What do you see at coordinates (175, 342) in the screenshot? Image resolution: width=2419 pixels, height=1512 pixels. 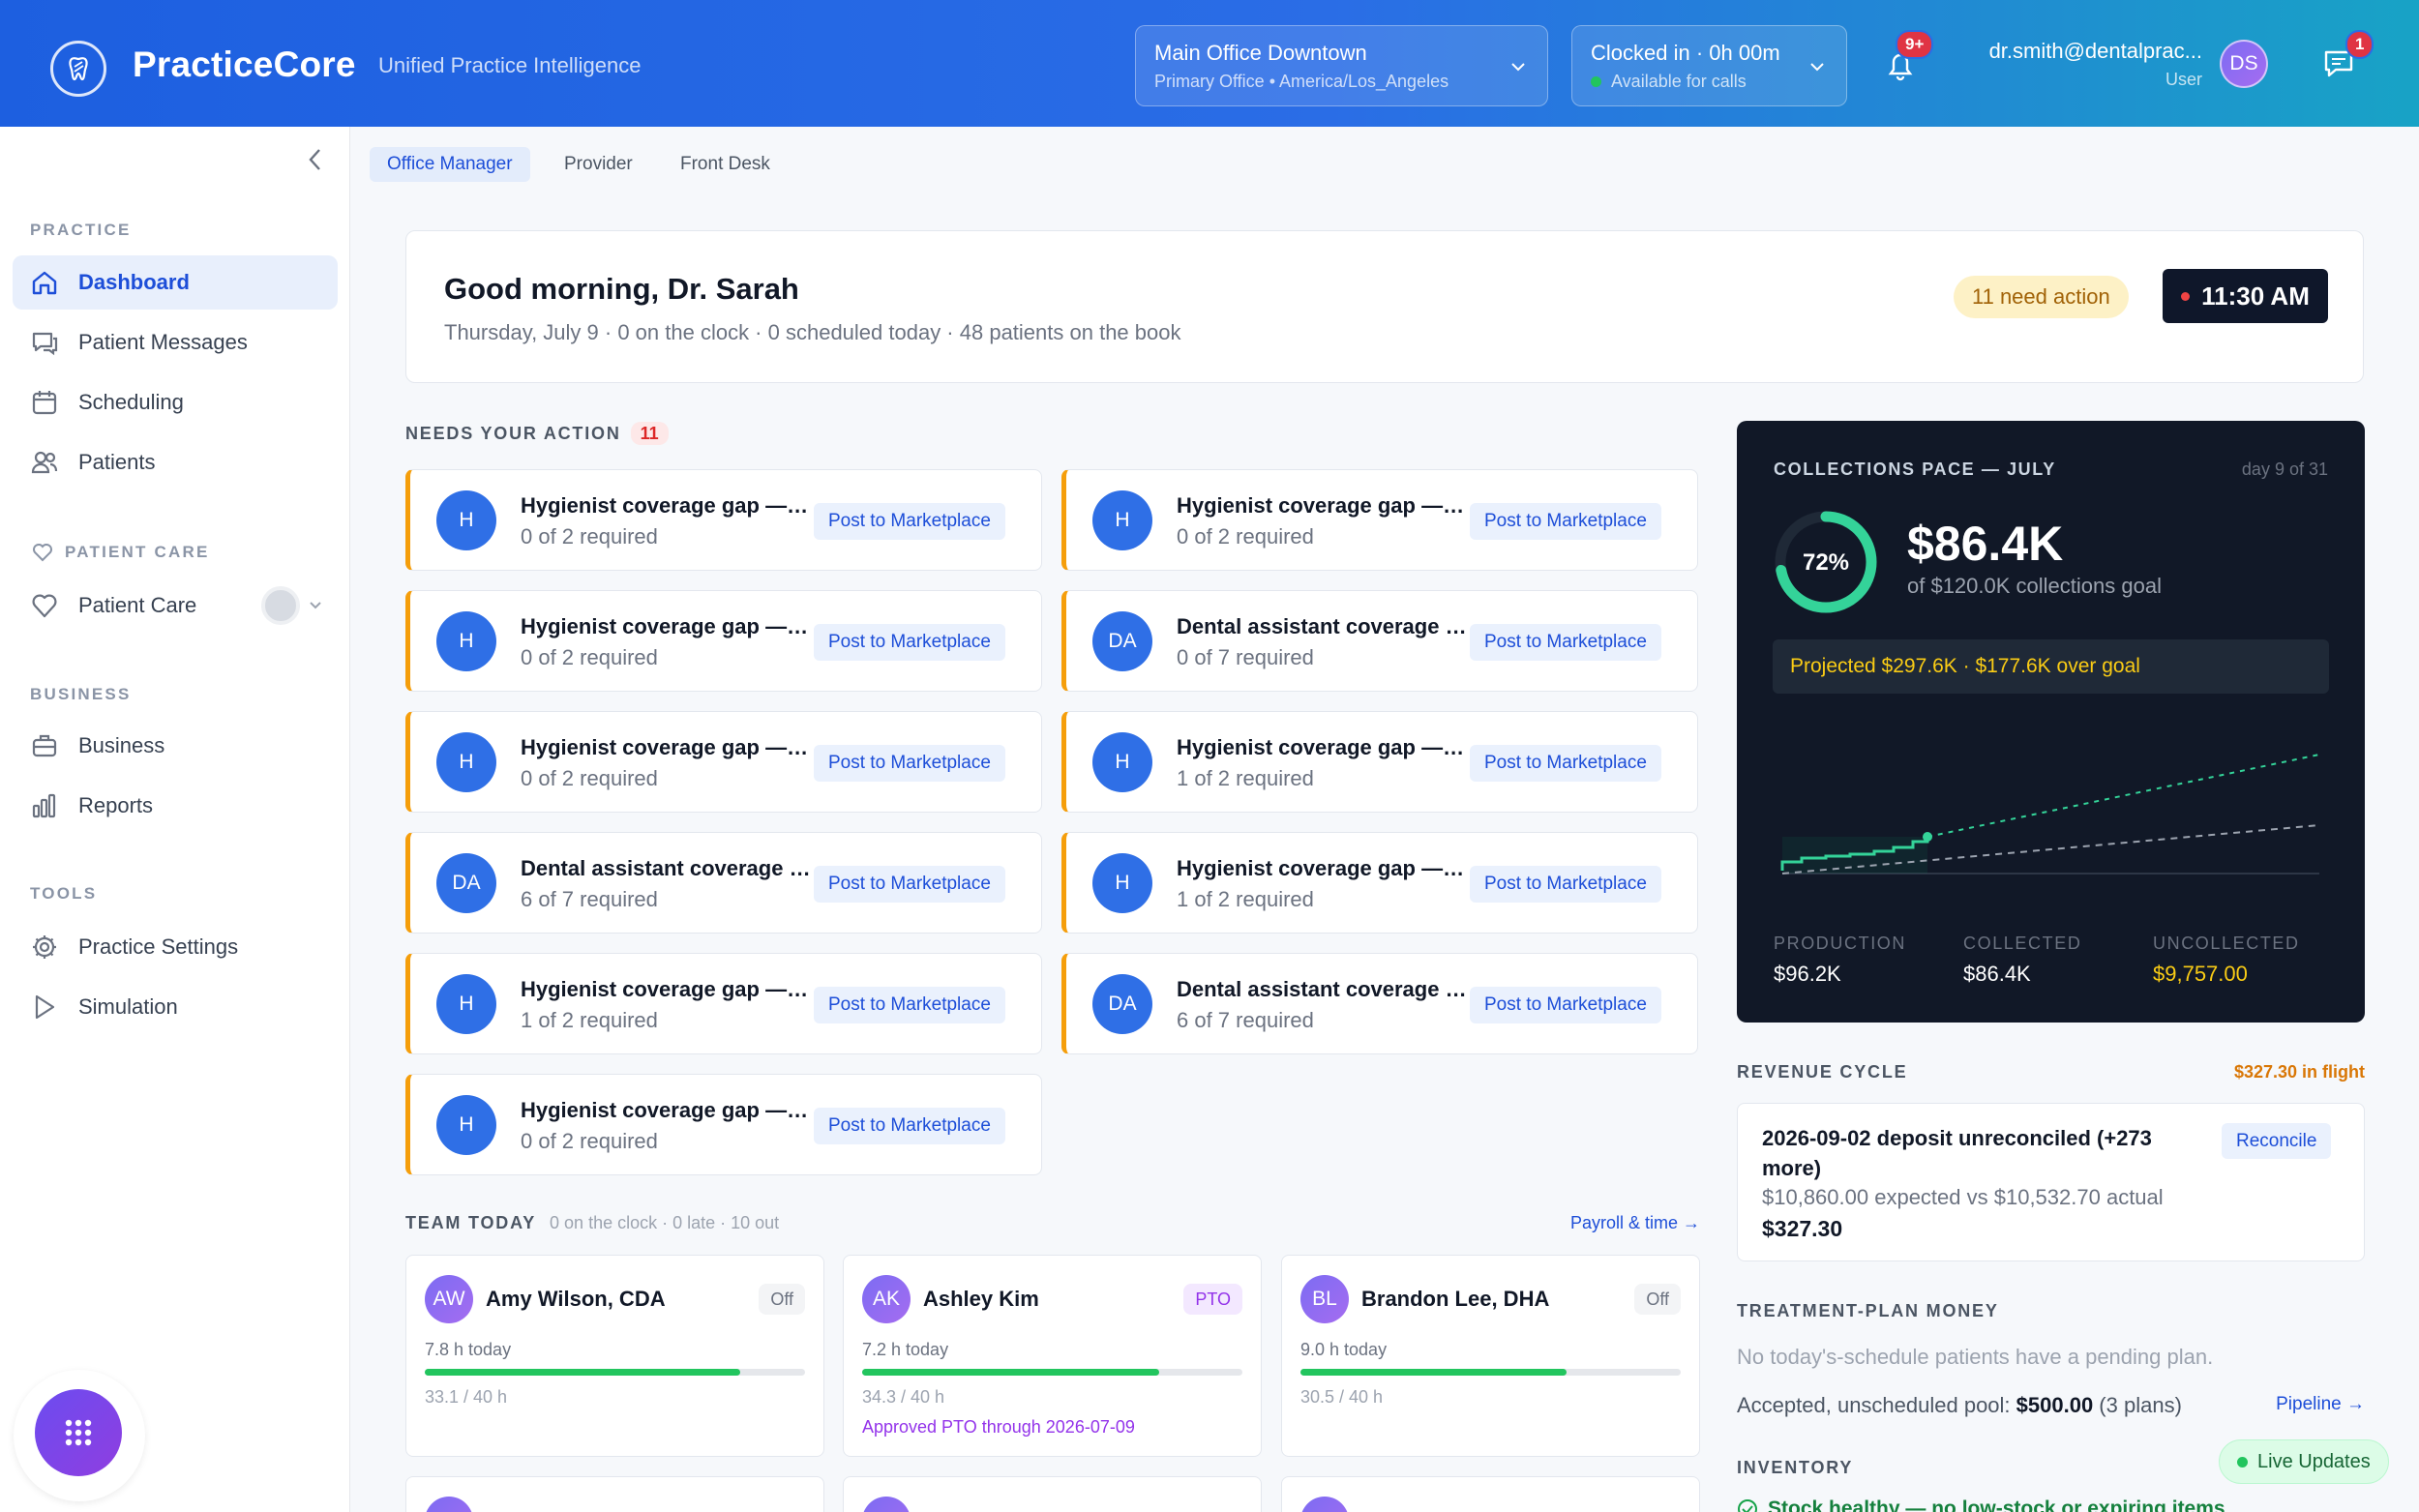 I see `sidebar-item-patient-messages: Patient Messages` at bounding box center [175, 342].